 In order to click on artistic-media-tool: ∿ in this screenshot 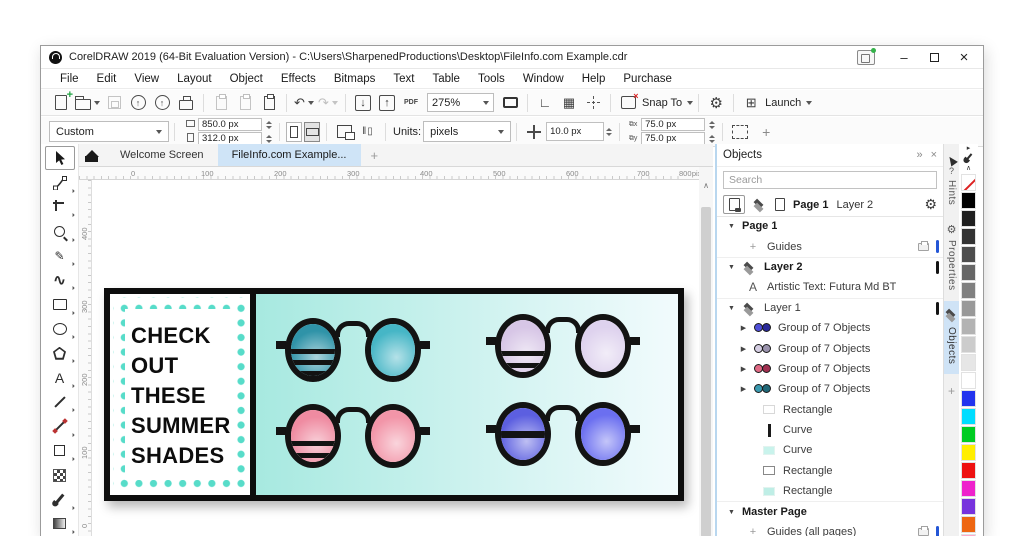, I will do `click(60, 280)`.